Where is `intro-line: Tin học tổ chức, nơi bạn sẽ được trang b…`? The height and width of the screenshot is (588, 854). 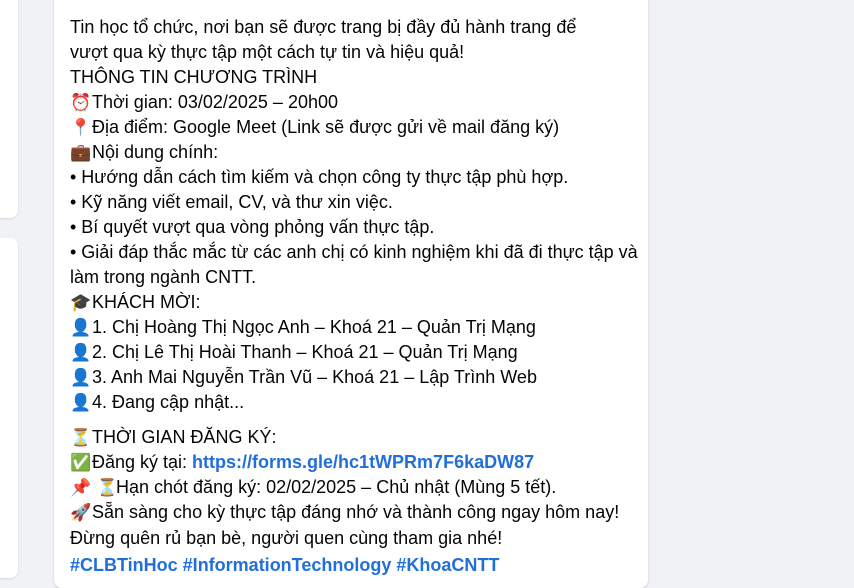 intro-line: Tin học tổ chức, nơi bạn sẽ được trang b… is located at coordinates (323, 27).